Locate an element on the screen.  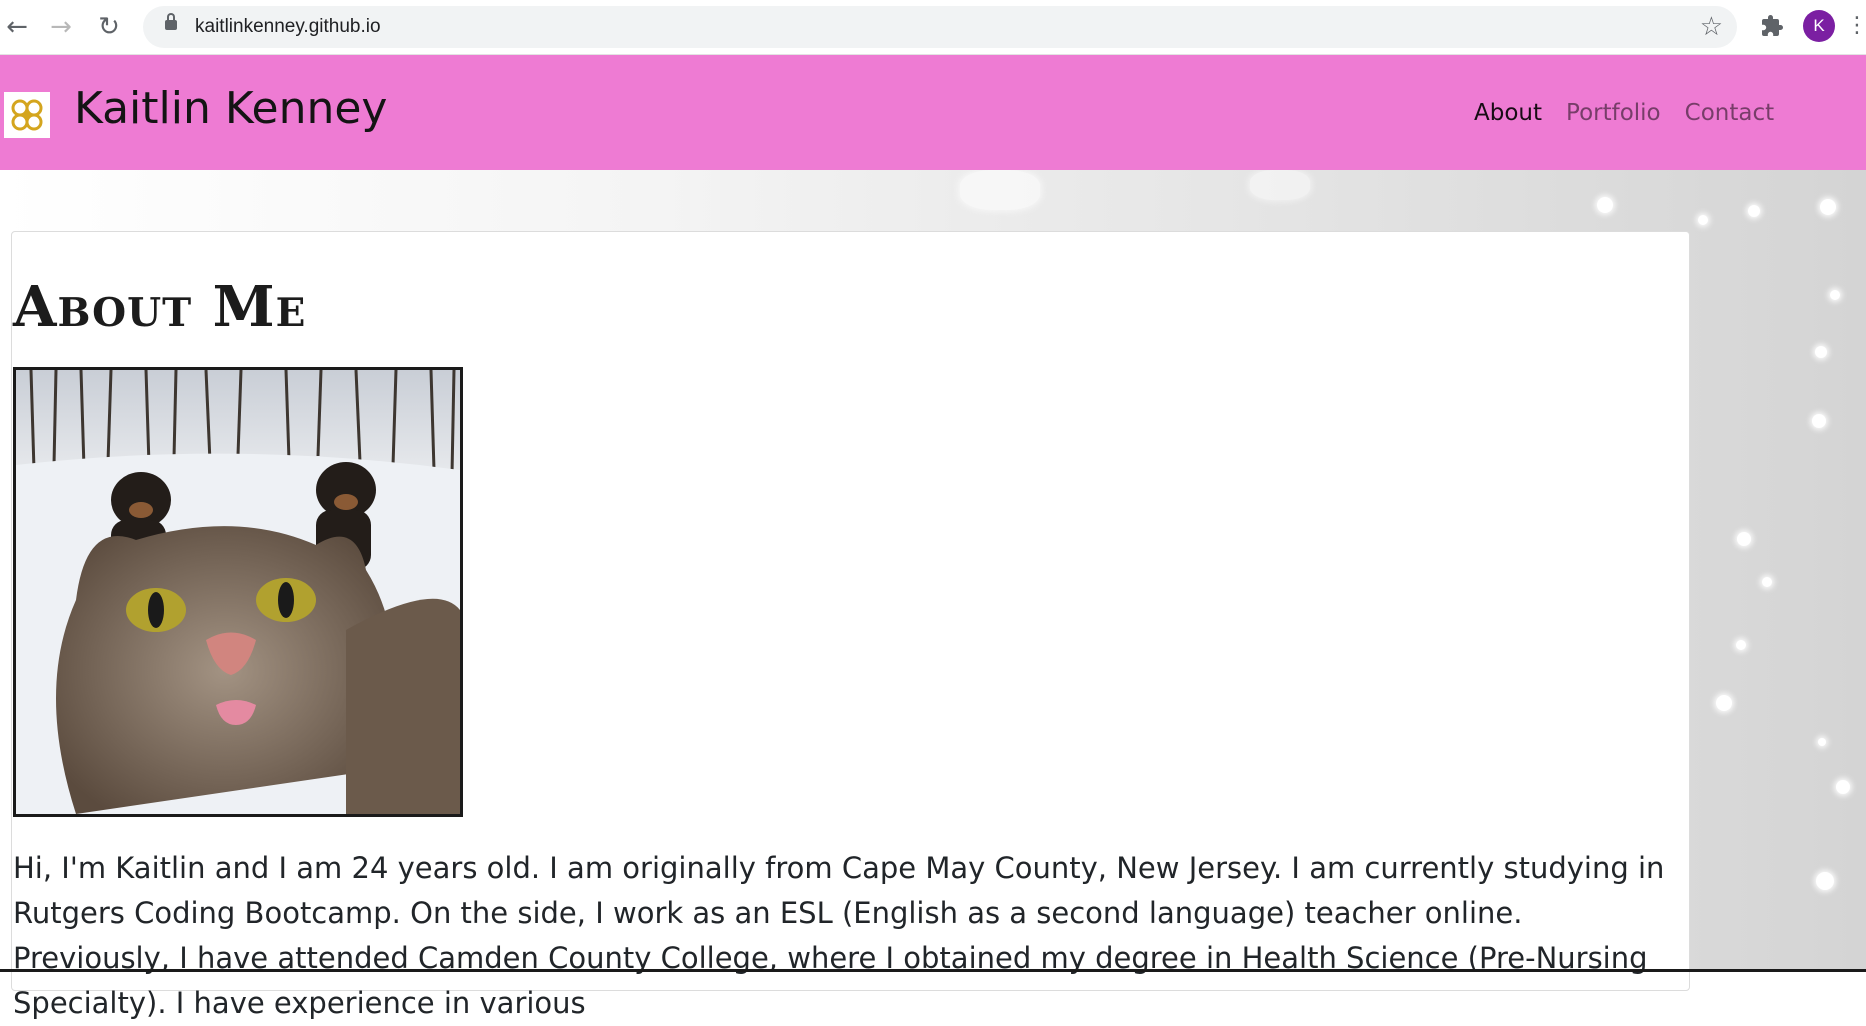
puzzle-extension-svg is located at coordinates (1772, 25).